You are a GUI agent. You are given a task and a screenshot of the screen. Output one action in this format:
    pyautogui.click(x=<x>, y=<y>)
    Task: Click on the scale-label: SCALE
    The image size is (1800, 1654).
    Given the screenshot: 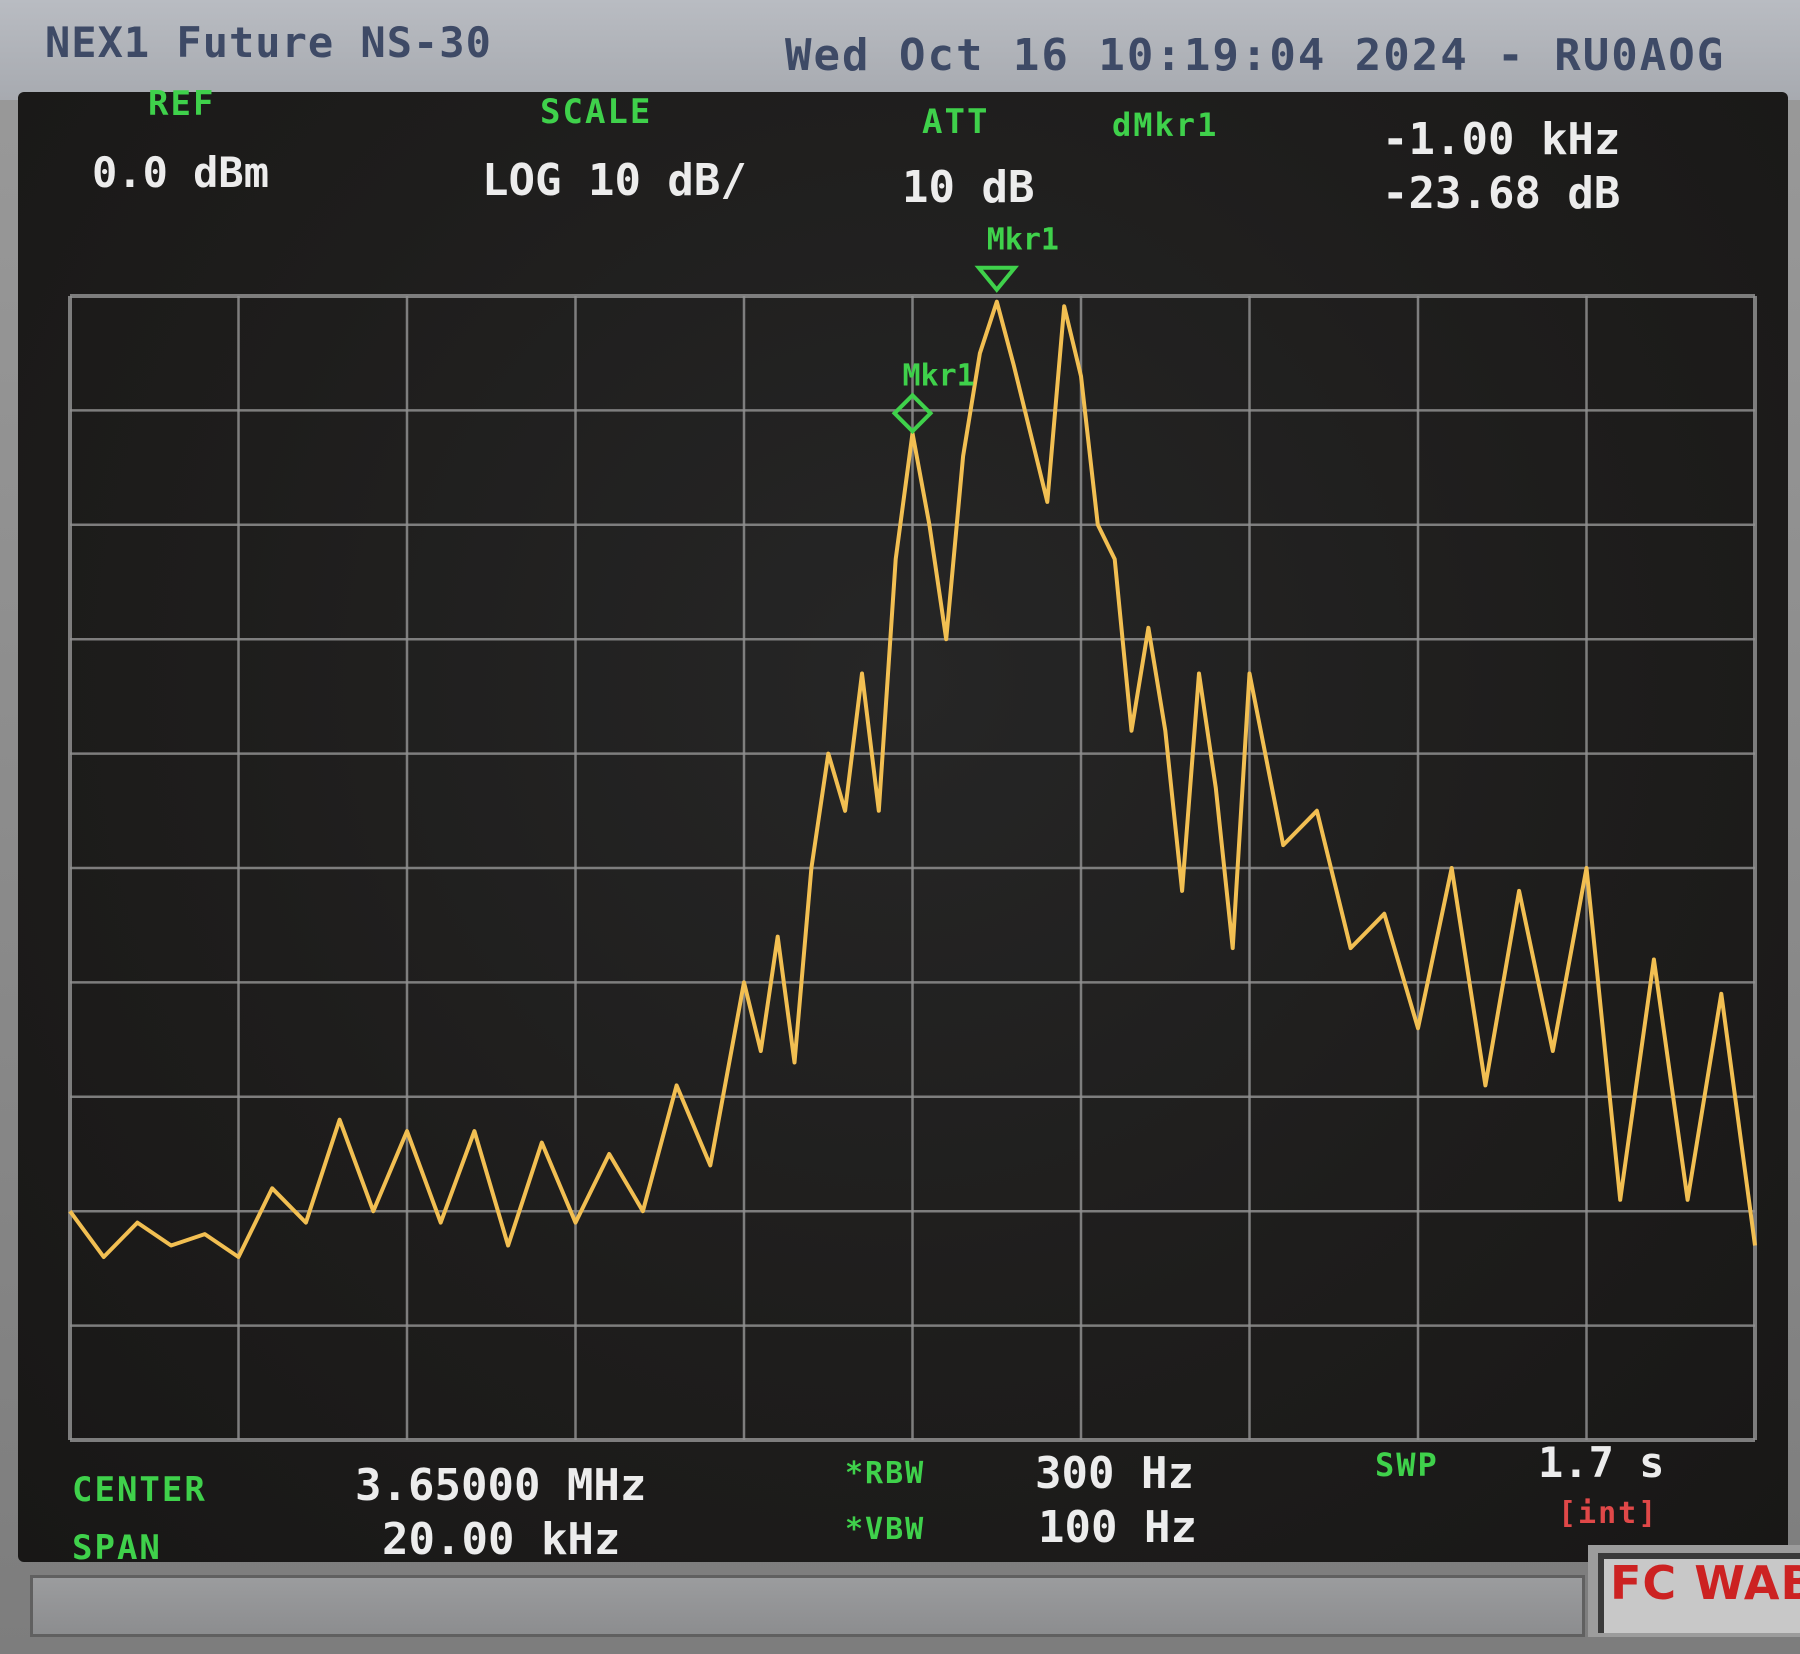 What is the action you would take?
    pyautogui.click(x=596, y=112)
    